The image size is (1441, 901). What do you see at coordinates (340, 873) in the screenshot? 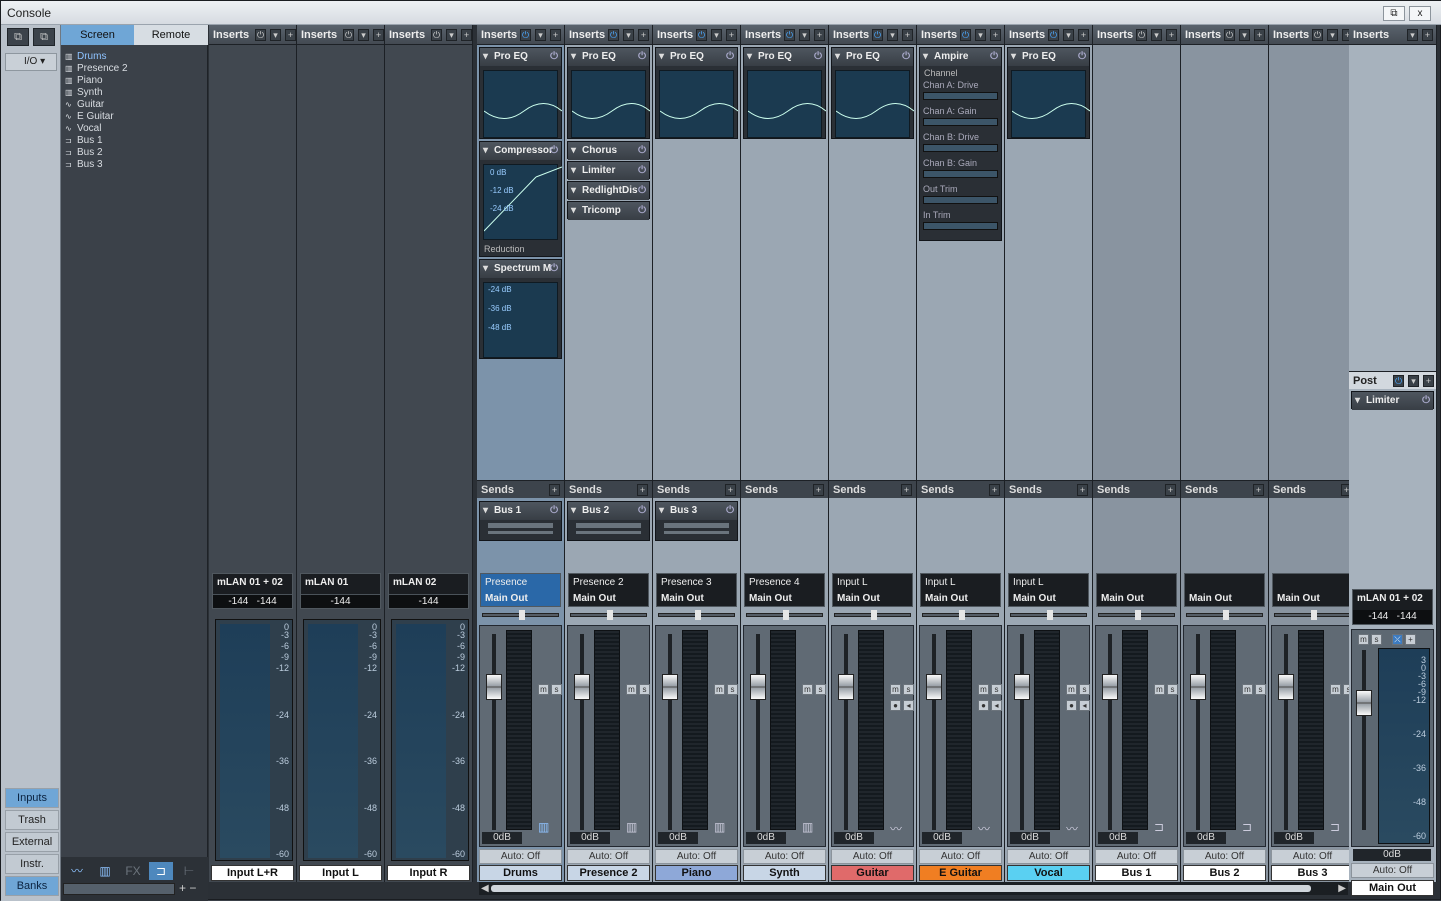
I see `input-name: Input L` at bounding box center [340, 873].